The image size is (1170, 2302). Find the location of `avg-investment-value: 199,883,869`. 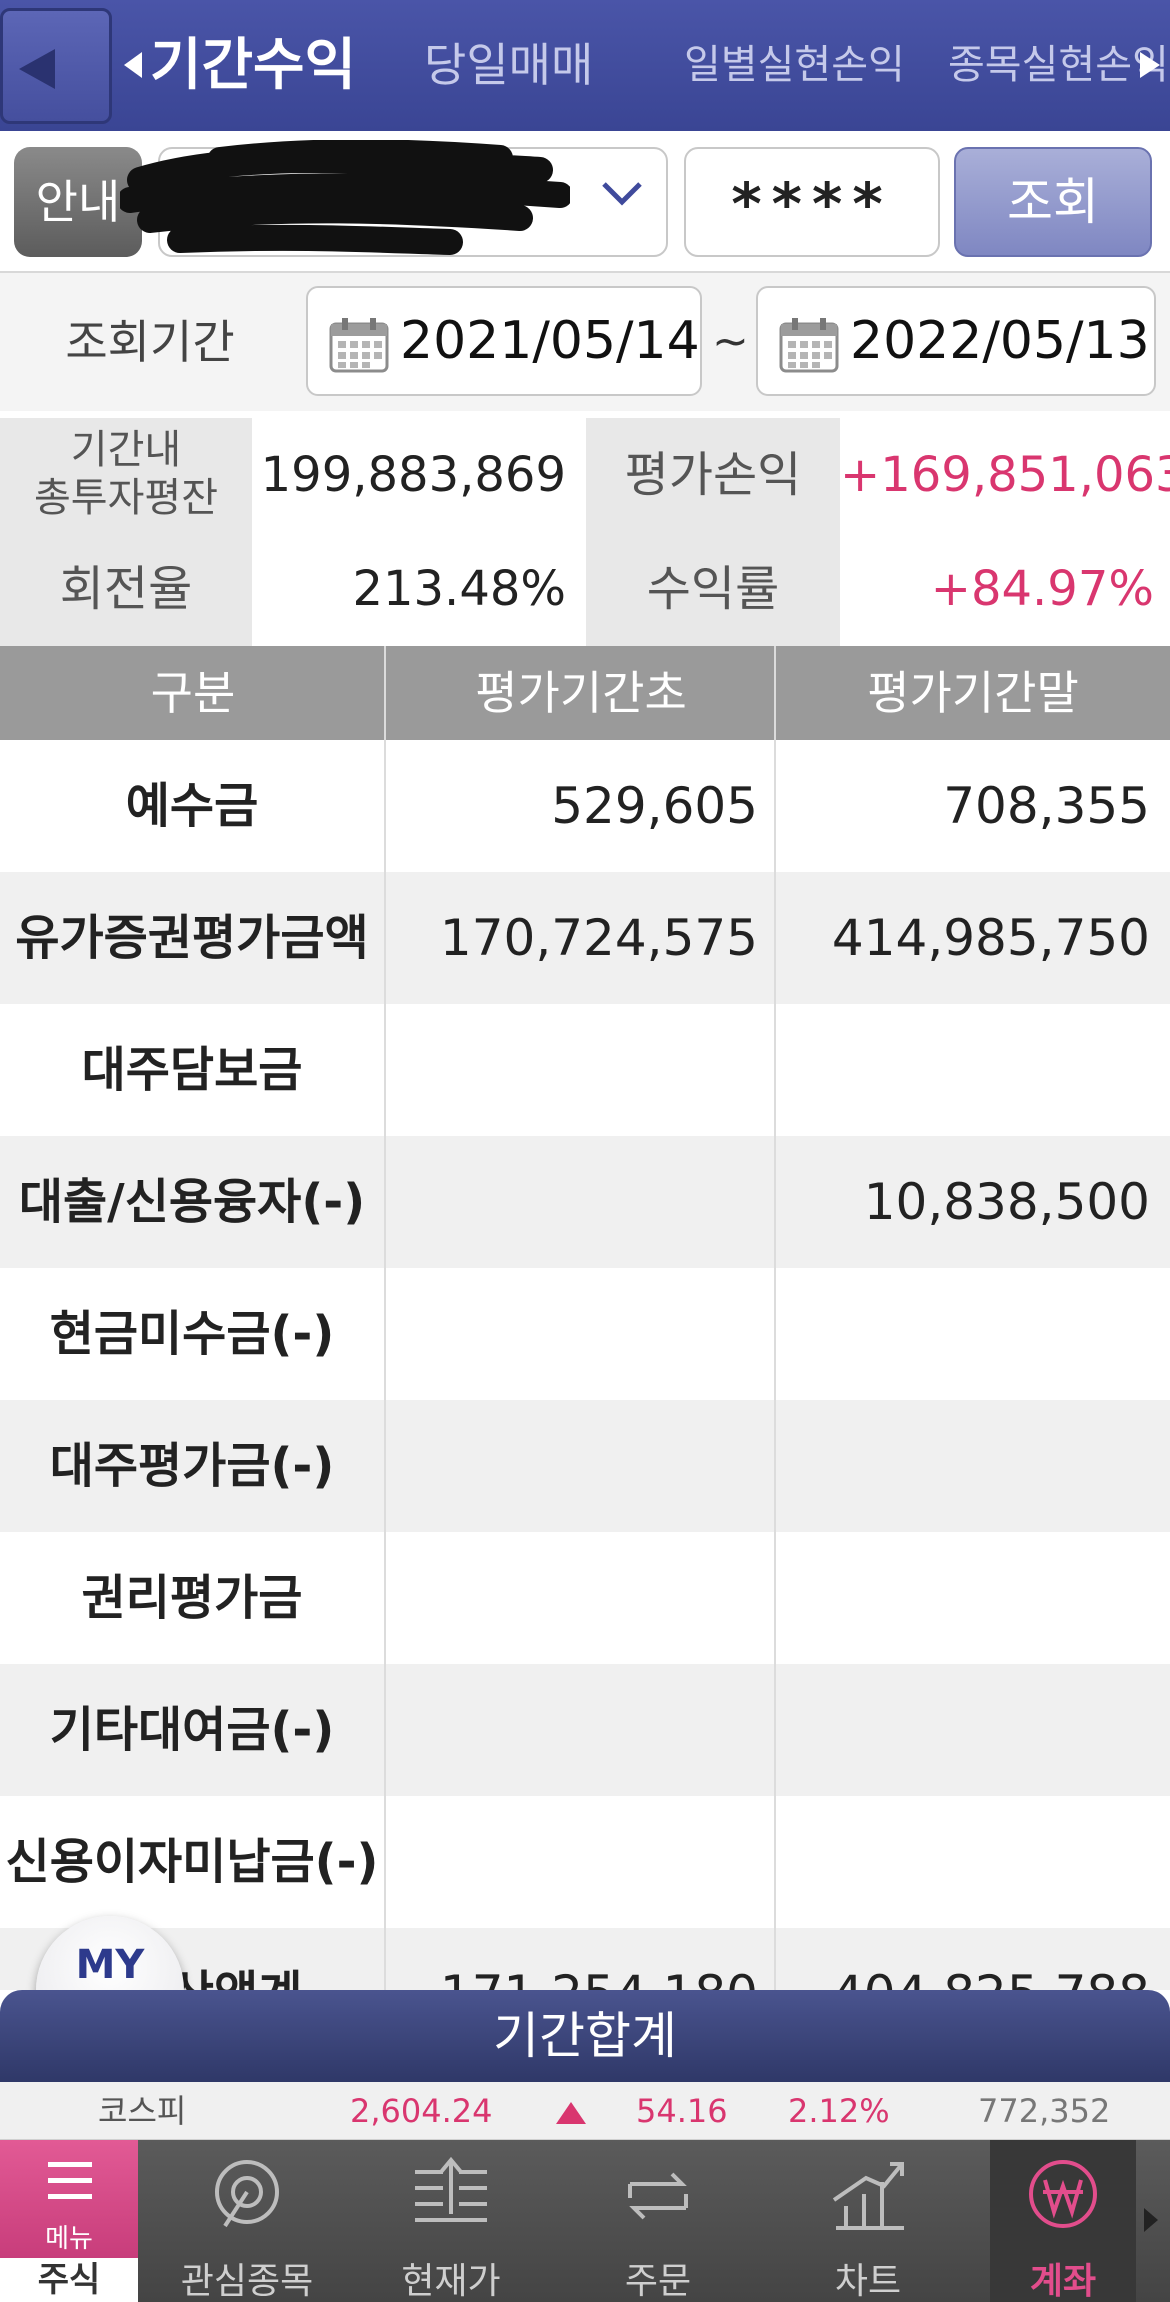

avg-investment-value: 199,883,869 is located at coordinates (417, 475).